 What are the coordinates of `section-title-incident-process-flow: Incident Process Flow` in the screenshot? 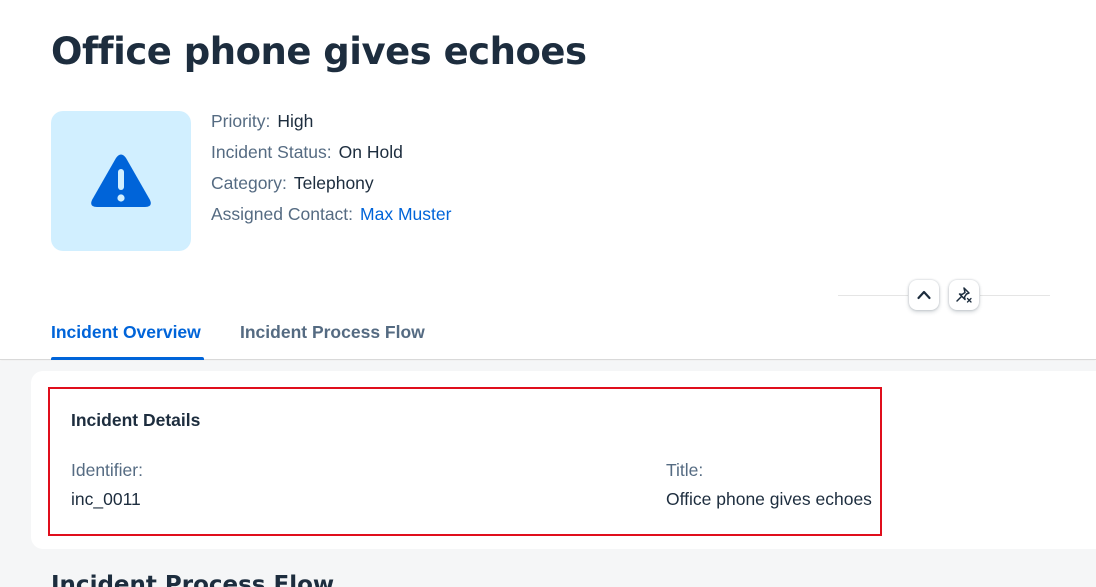 It's located at (193, 579).